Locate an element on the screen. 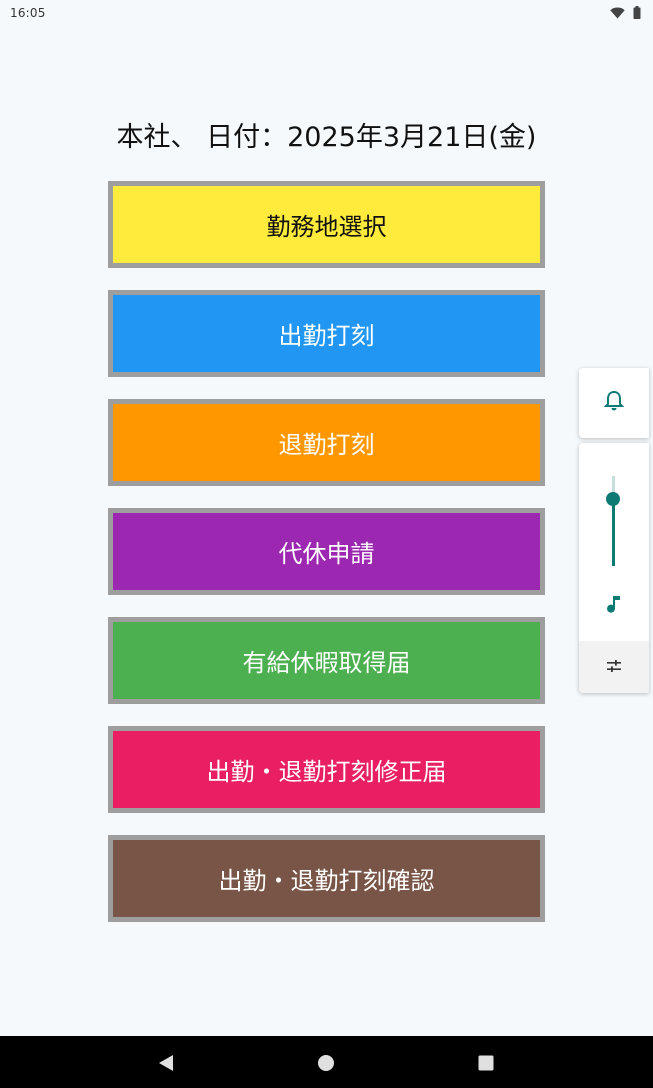  home-icon is located at coordinates (326, 1063).